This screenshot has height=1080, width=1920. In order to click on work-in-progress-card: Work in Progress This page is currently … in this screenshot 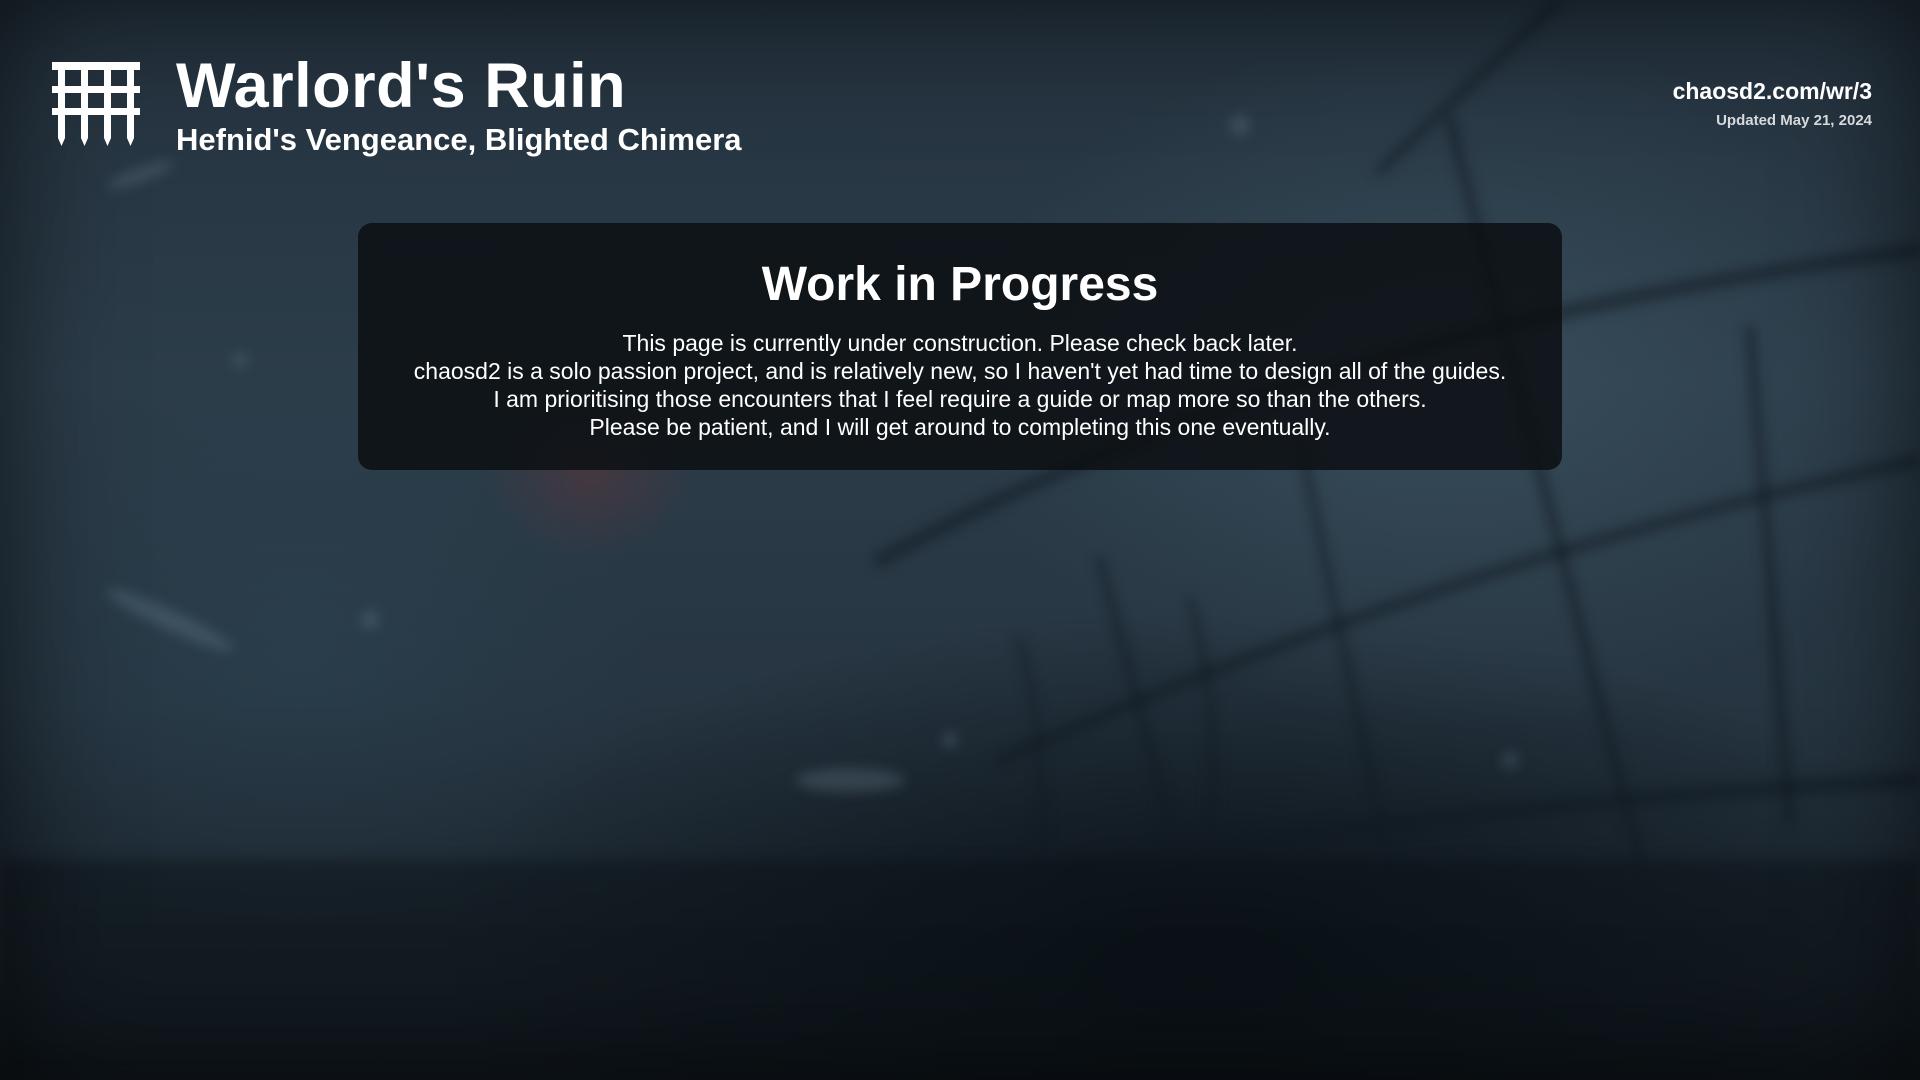, I will do `click(960, 346)`.